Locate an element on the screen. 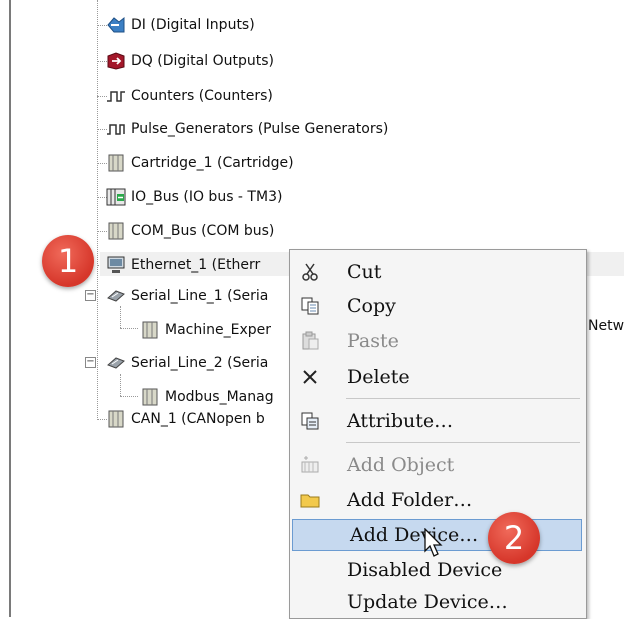 This screenshot has width=624, height=619. folder-icon is located at coordinates (310, 500).